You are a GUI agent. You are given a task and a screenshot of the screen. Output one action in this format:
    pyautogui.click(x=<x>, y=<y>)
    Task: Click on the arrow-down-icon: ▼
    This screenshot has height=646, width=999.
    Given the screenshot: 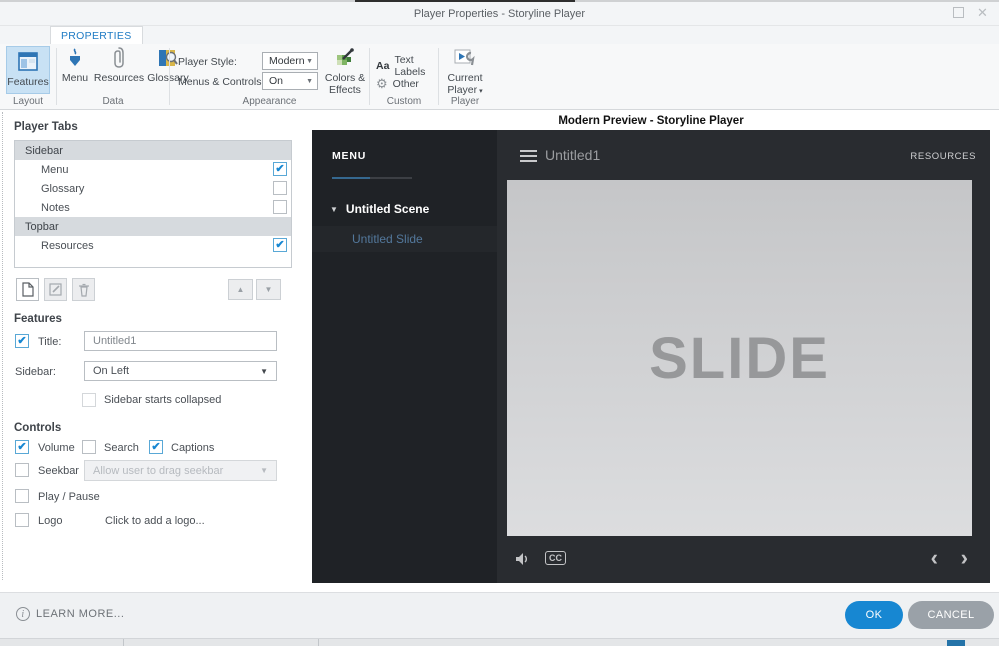 What is the action you would take?
    pyautogui.click(x=268, y=289)
    